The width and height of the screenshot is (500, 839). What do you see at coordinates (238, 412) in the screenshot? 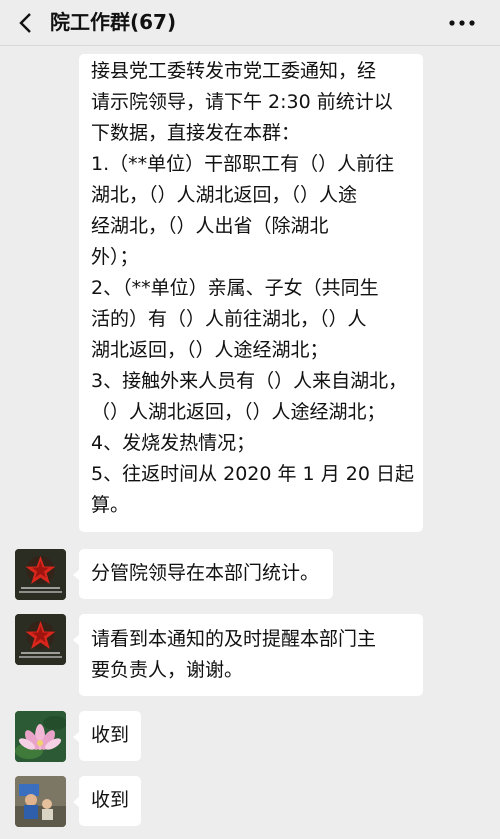
I see `message-line: （）人湖北返回，（）人途经湖北；` at bounding box center [238, 412].